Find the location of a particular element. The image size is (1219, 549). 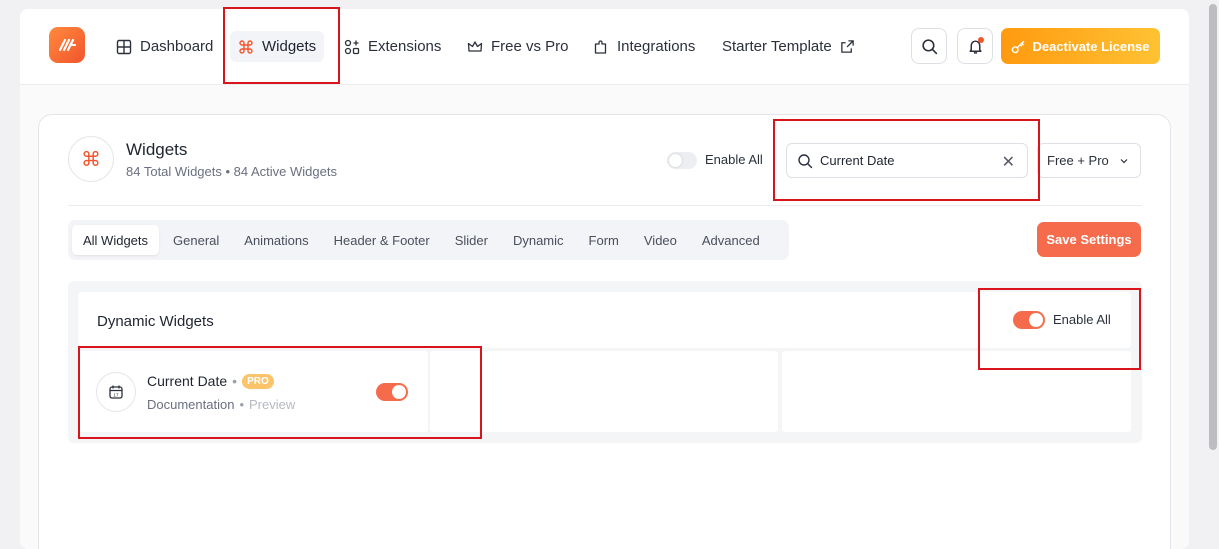

svg-text: 17 is located at coordinates (116, 394).